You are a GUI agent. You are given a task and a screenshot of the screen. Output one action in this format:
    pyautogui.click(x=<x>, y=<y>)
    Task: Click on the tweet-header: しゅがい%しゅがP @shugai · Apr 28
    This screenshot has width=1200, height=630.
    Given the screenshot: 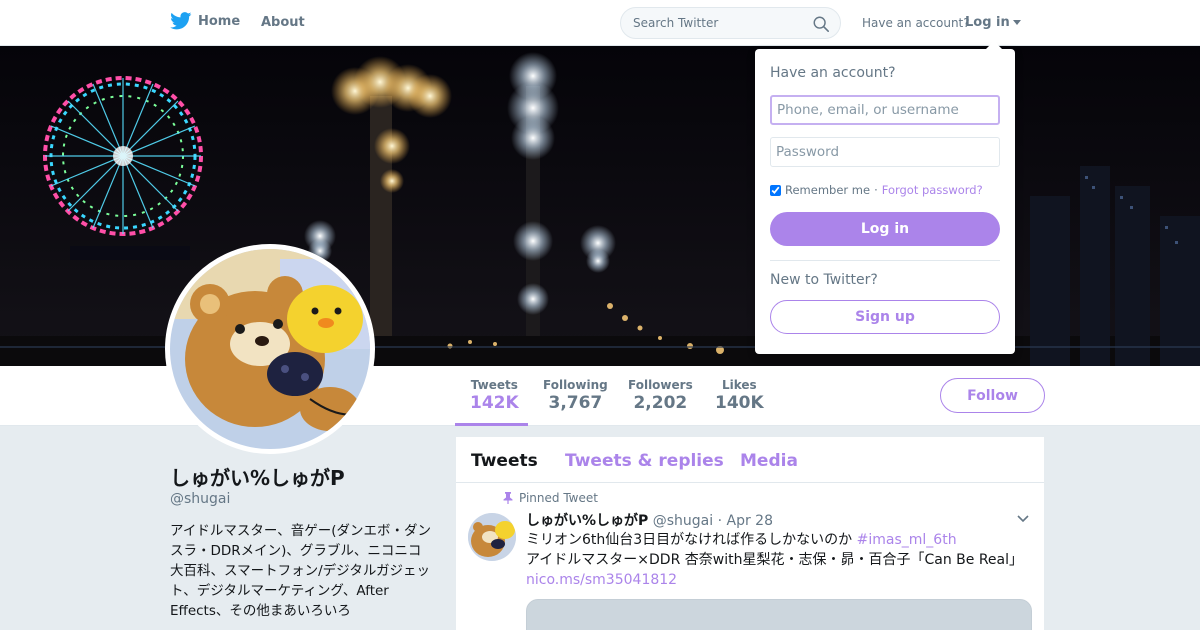 What is the action you would take?
    pyautogui.click(x=649, y=520)
    